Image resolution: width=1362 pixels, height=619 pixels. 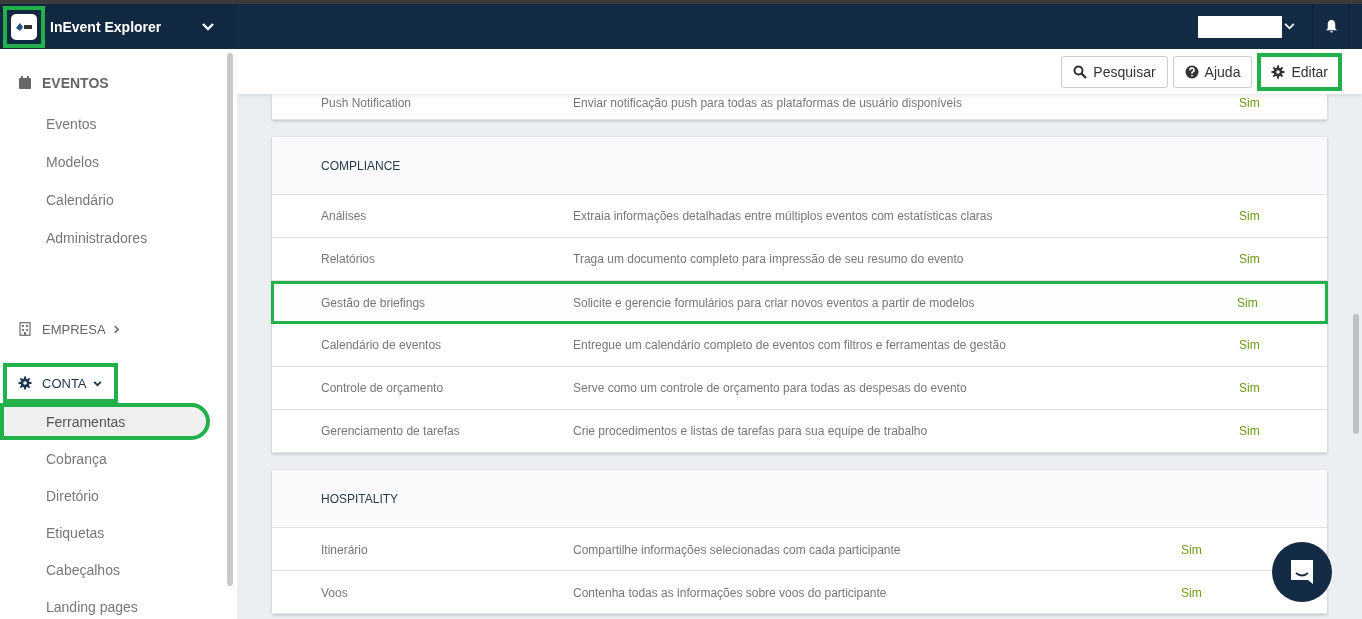 I want to click on feature-description: Contenha todas as informações sobre voos do participante, so click(x=730, y=592).